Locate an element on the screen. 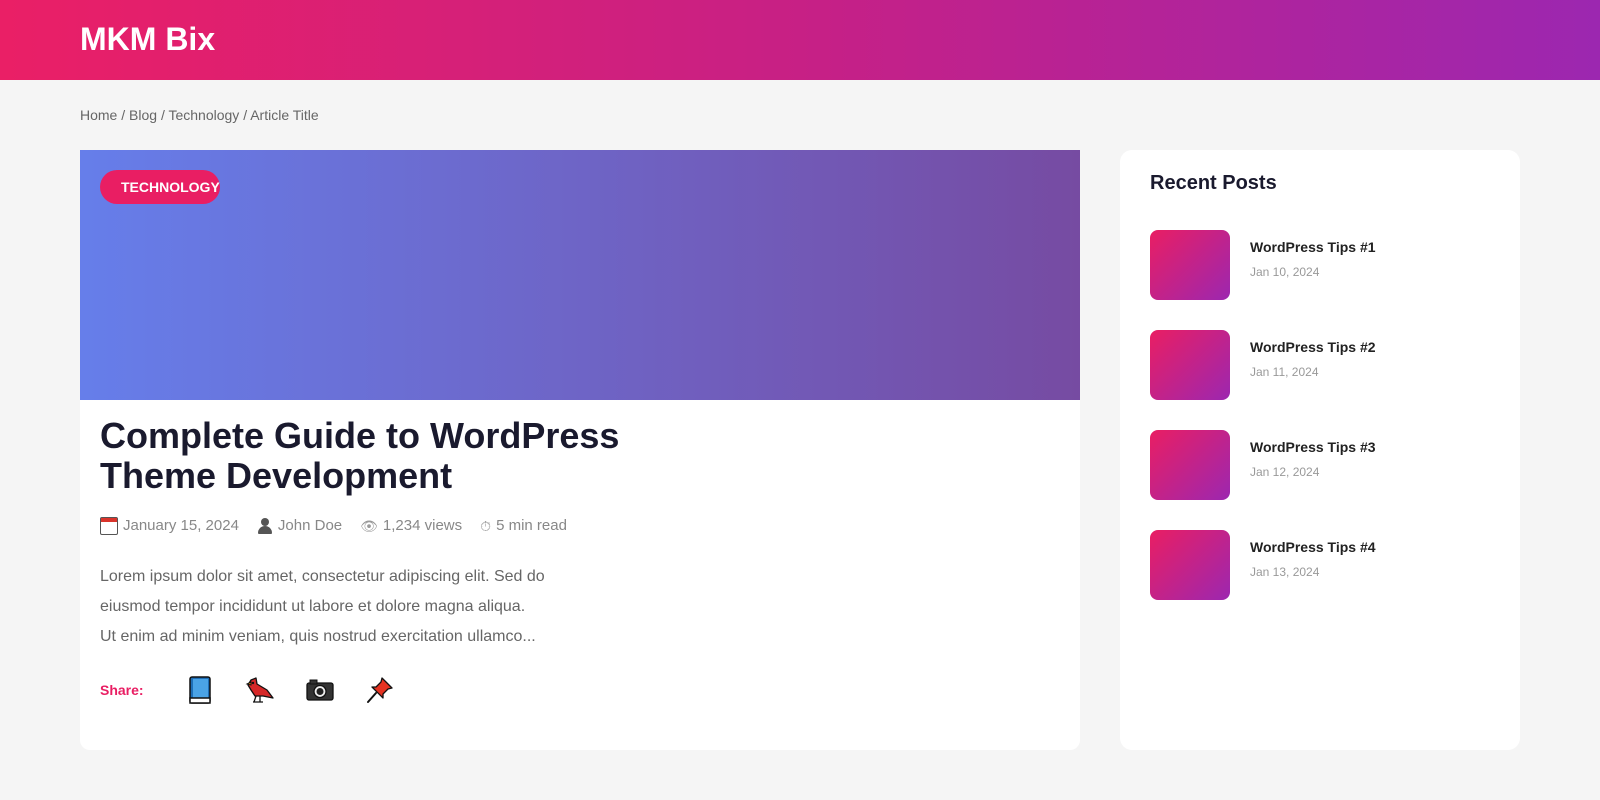  category-badge: TECHNOLOGY is located at coordinates (160, 187).